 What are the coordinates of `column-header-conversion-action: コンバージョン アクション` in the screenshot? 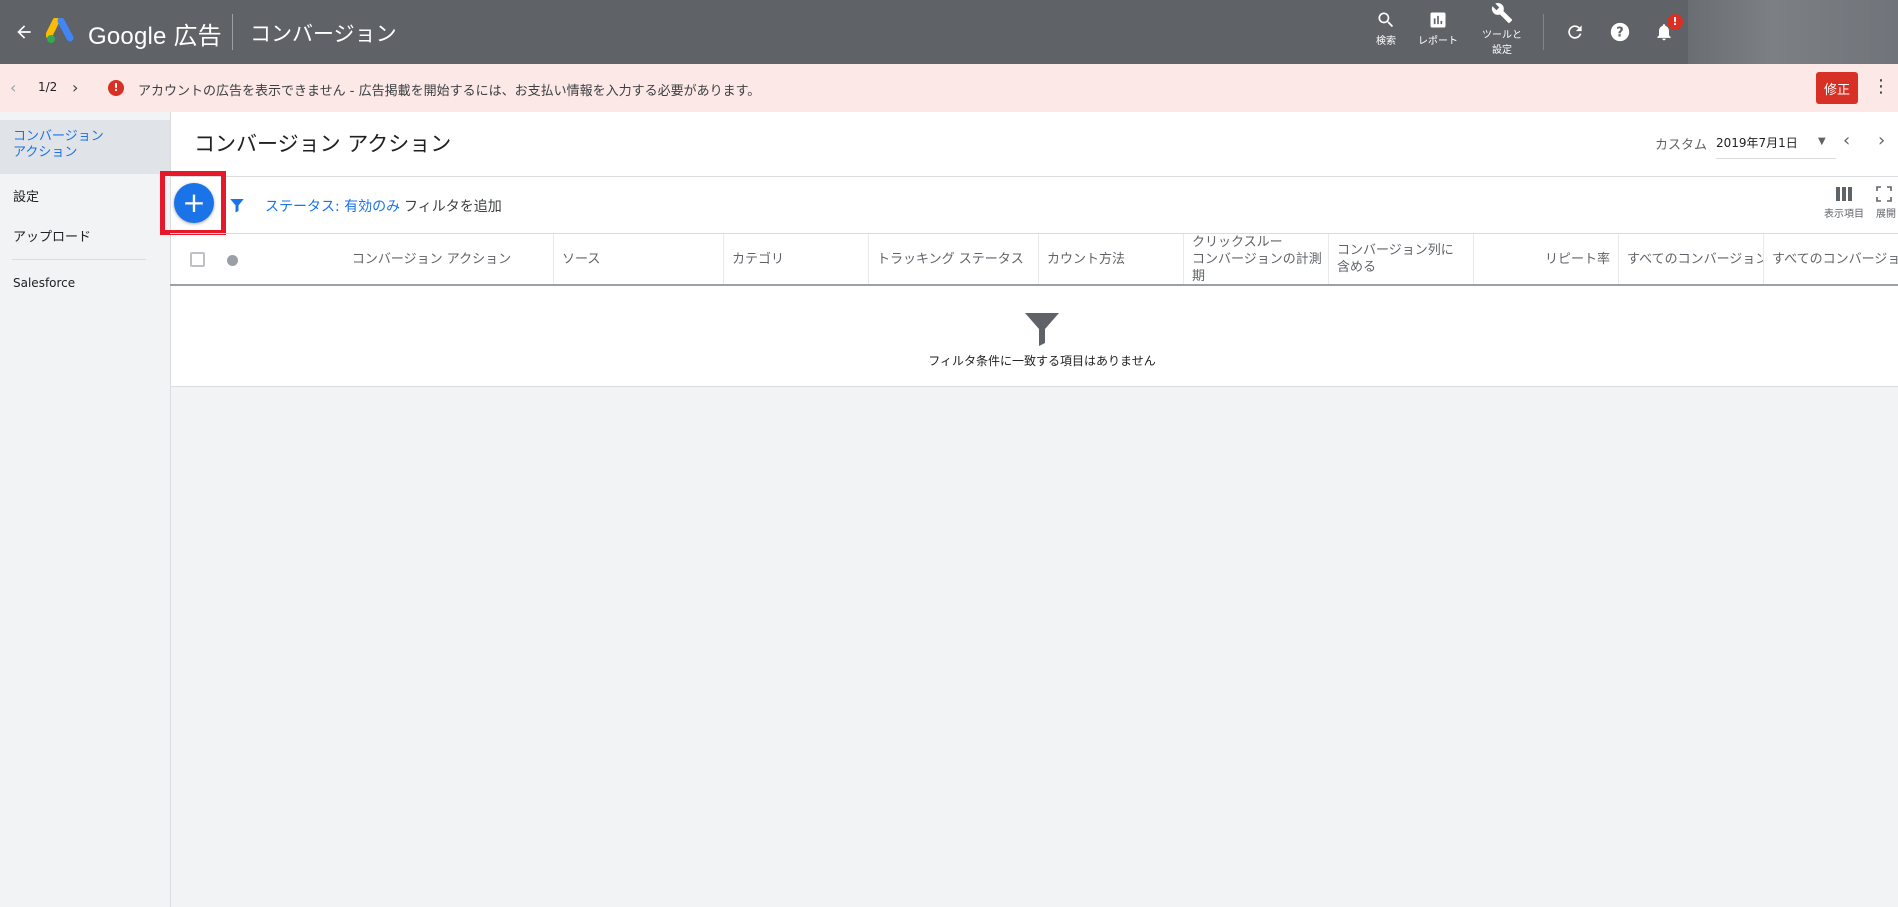 It's located at (432, 259).